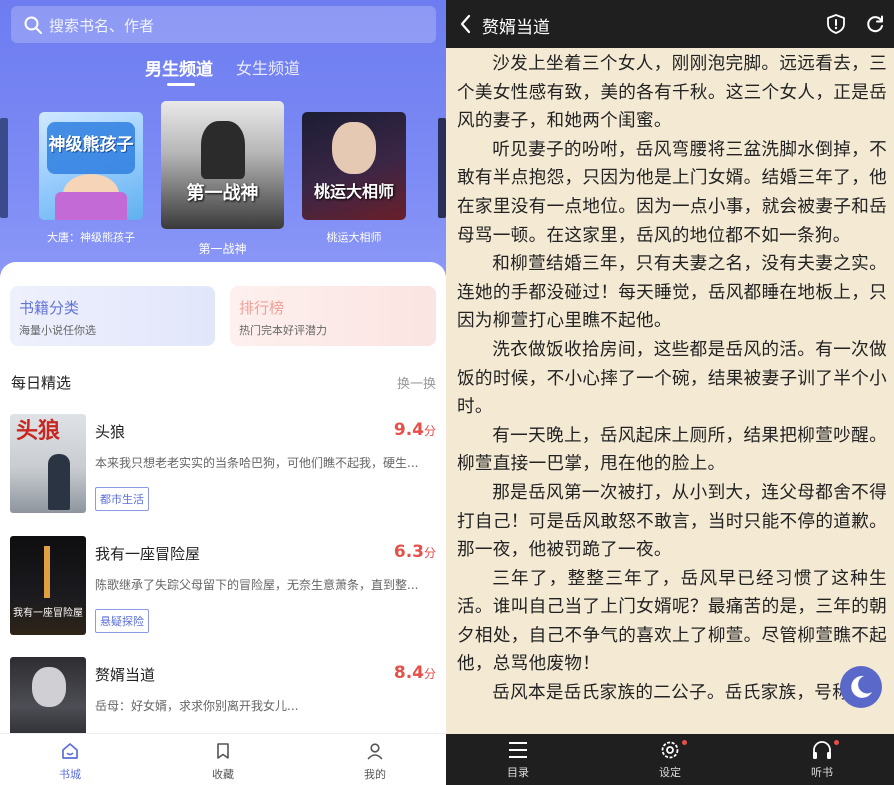  What do you see at coordinates (38, 431) in the screenshot?
I see `cover-title-text: 头狼` at bounding box center [38, 431].